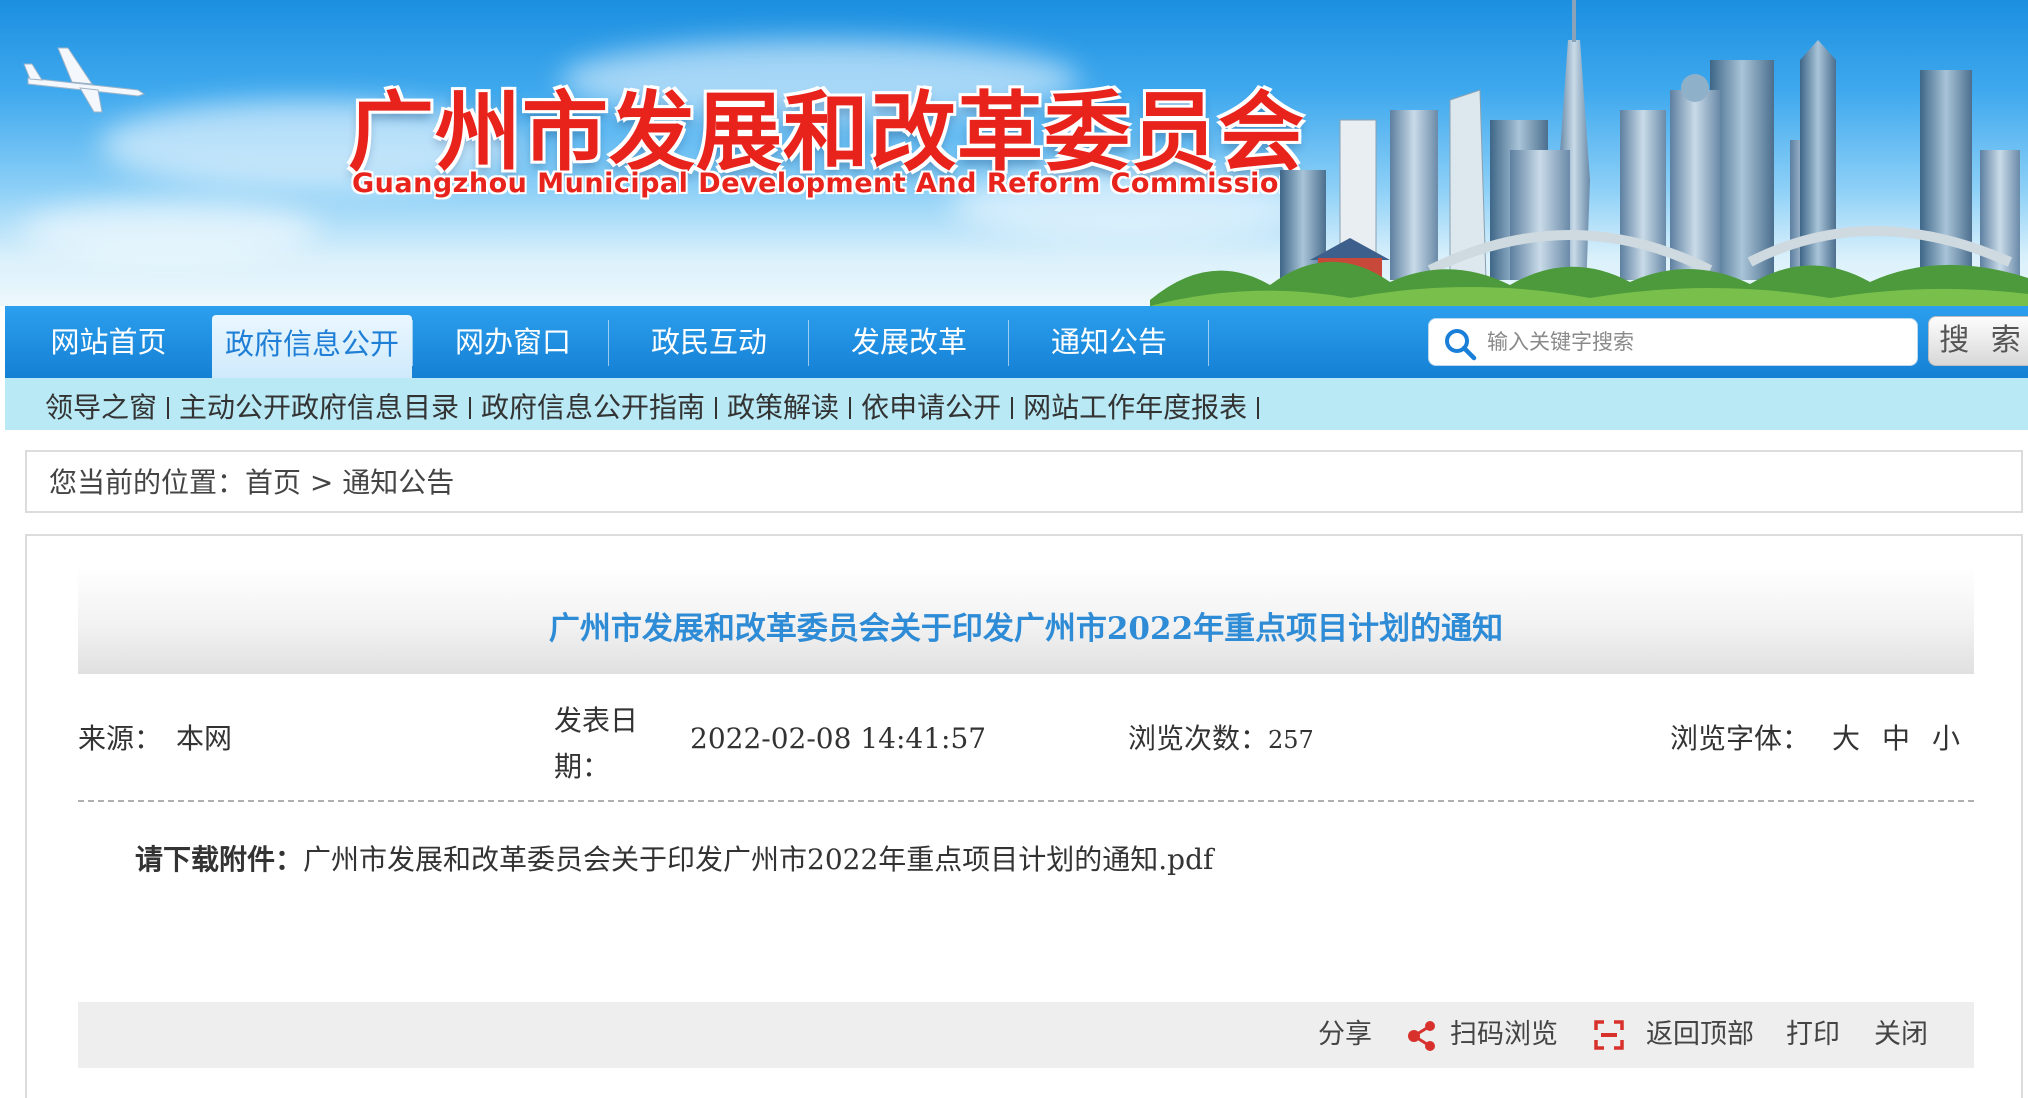  Describe the element at coordinates (1846, 738) in the screenshot. I see `font-size-large: 大` at that location.